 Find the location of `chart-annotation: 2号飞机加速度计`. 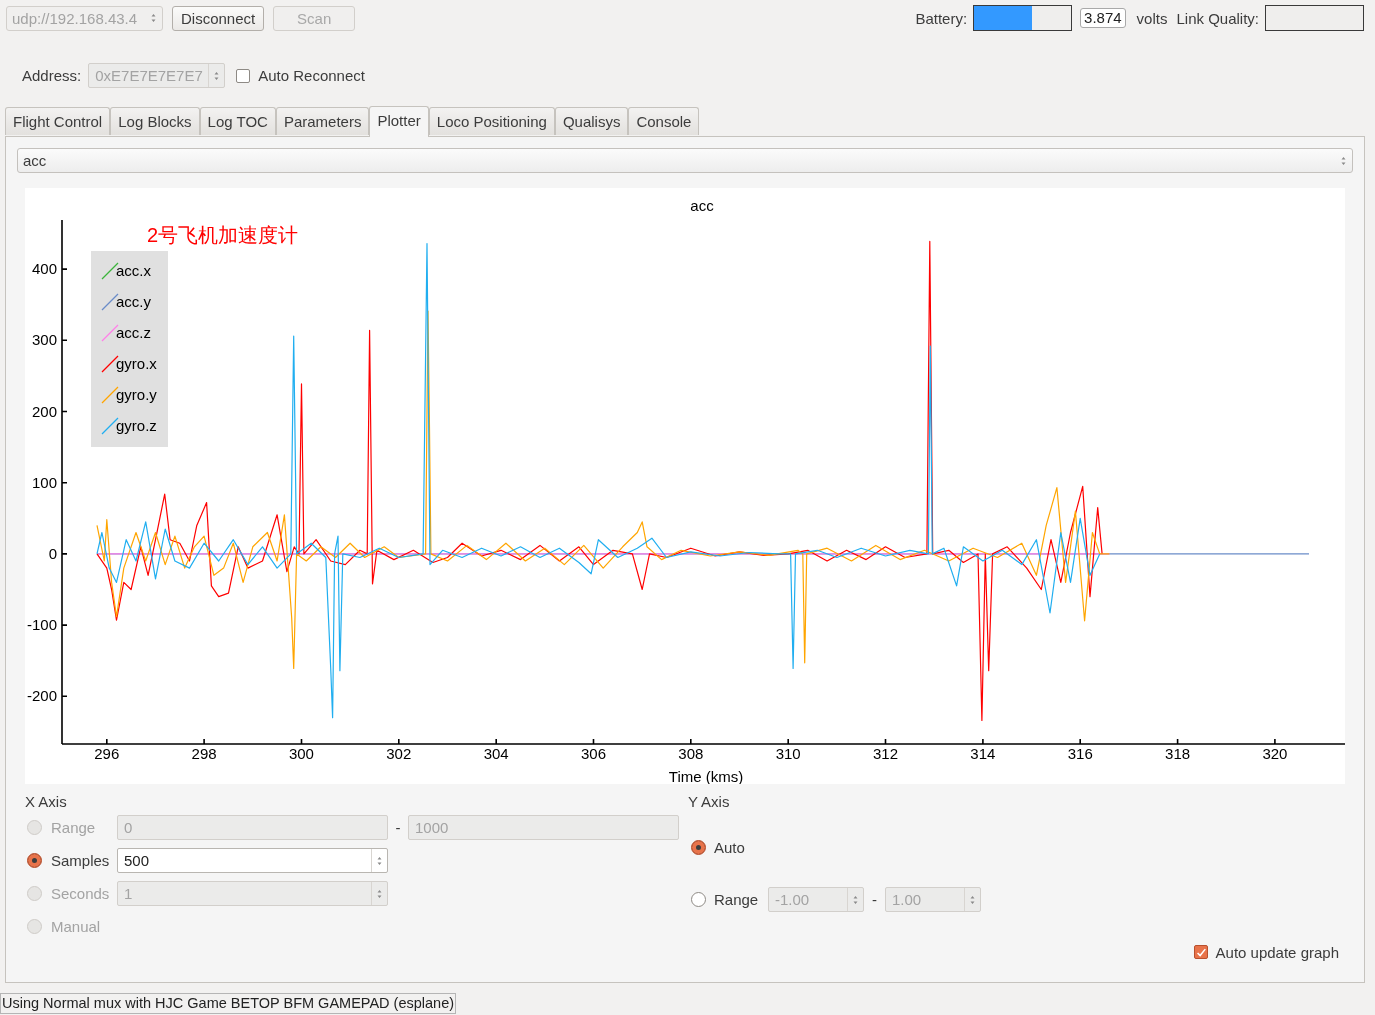

chart-annotation: 2号飞机加速度计 is located at coordinates (223, 235).